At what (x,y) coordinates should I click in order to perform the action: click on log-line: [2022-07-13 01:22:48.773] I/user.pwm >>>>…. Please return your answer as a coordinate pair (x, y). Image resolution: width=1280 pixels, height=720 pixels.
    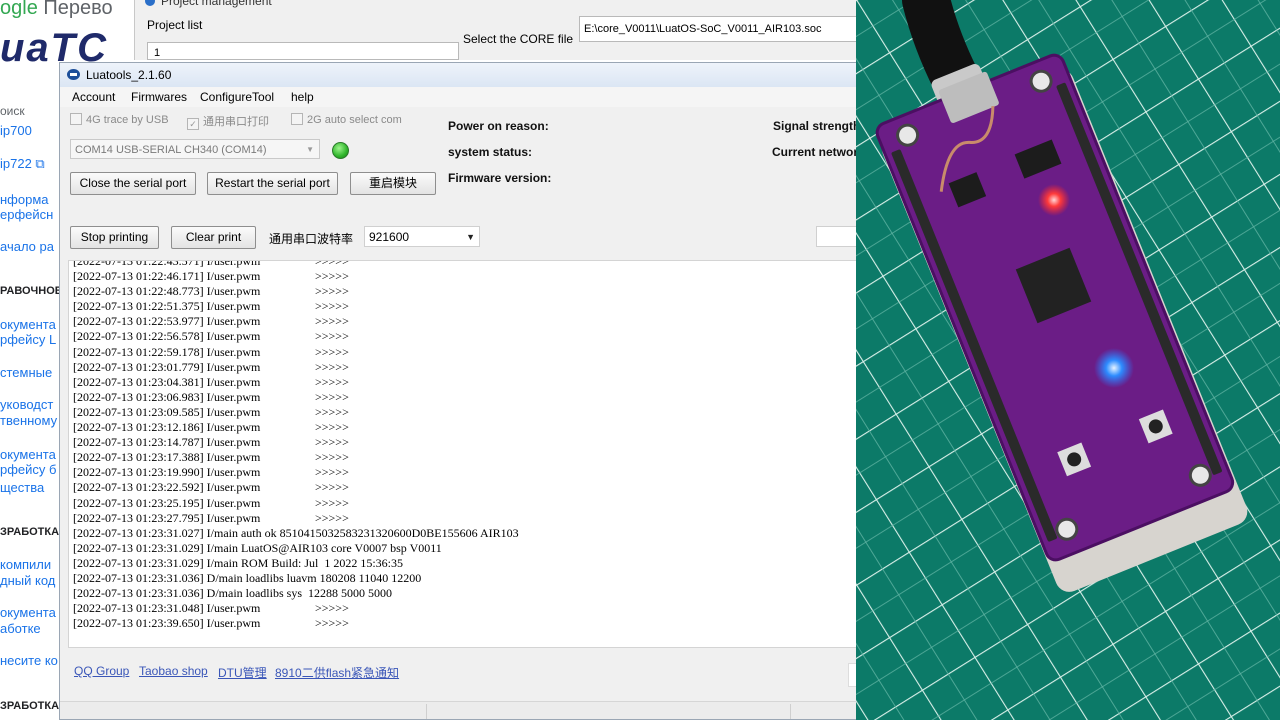
    Looking at the image, I should click on (296, 291).